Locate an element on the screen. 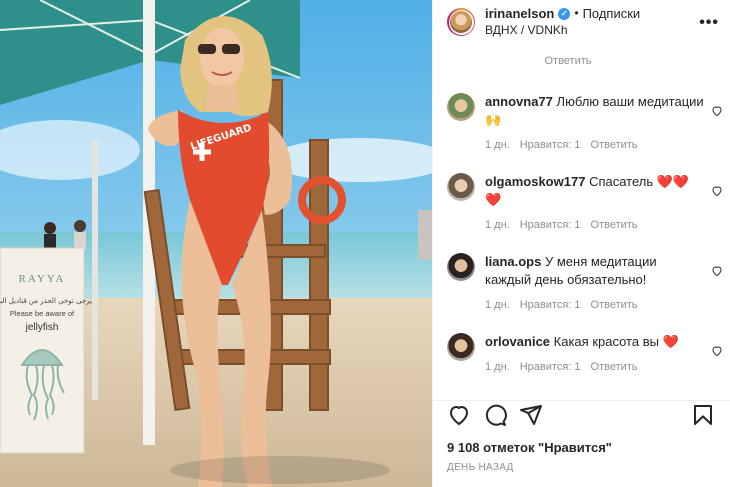 This screenshot has width=730, height=487. paper-plane-icon is located at coordinates (531, 415).